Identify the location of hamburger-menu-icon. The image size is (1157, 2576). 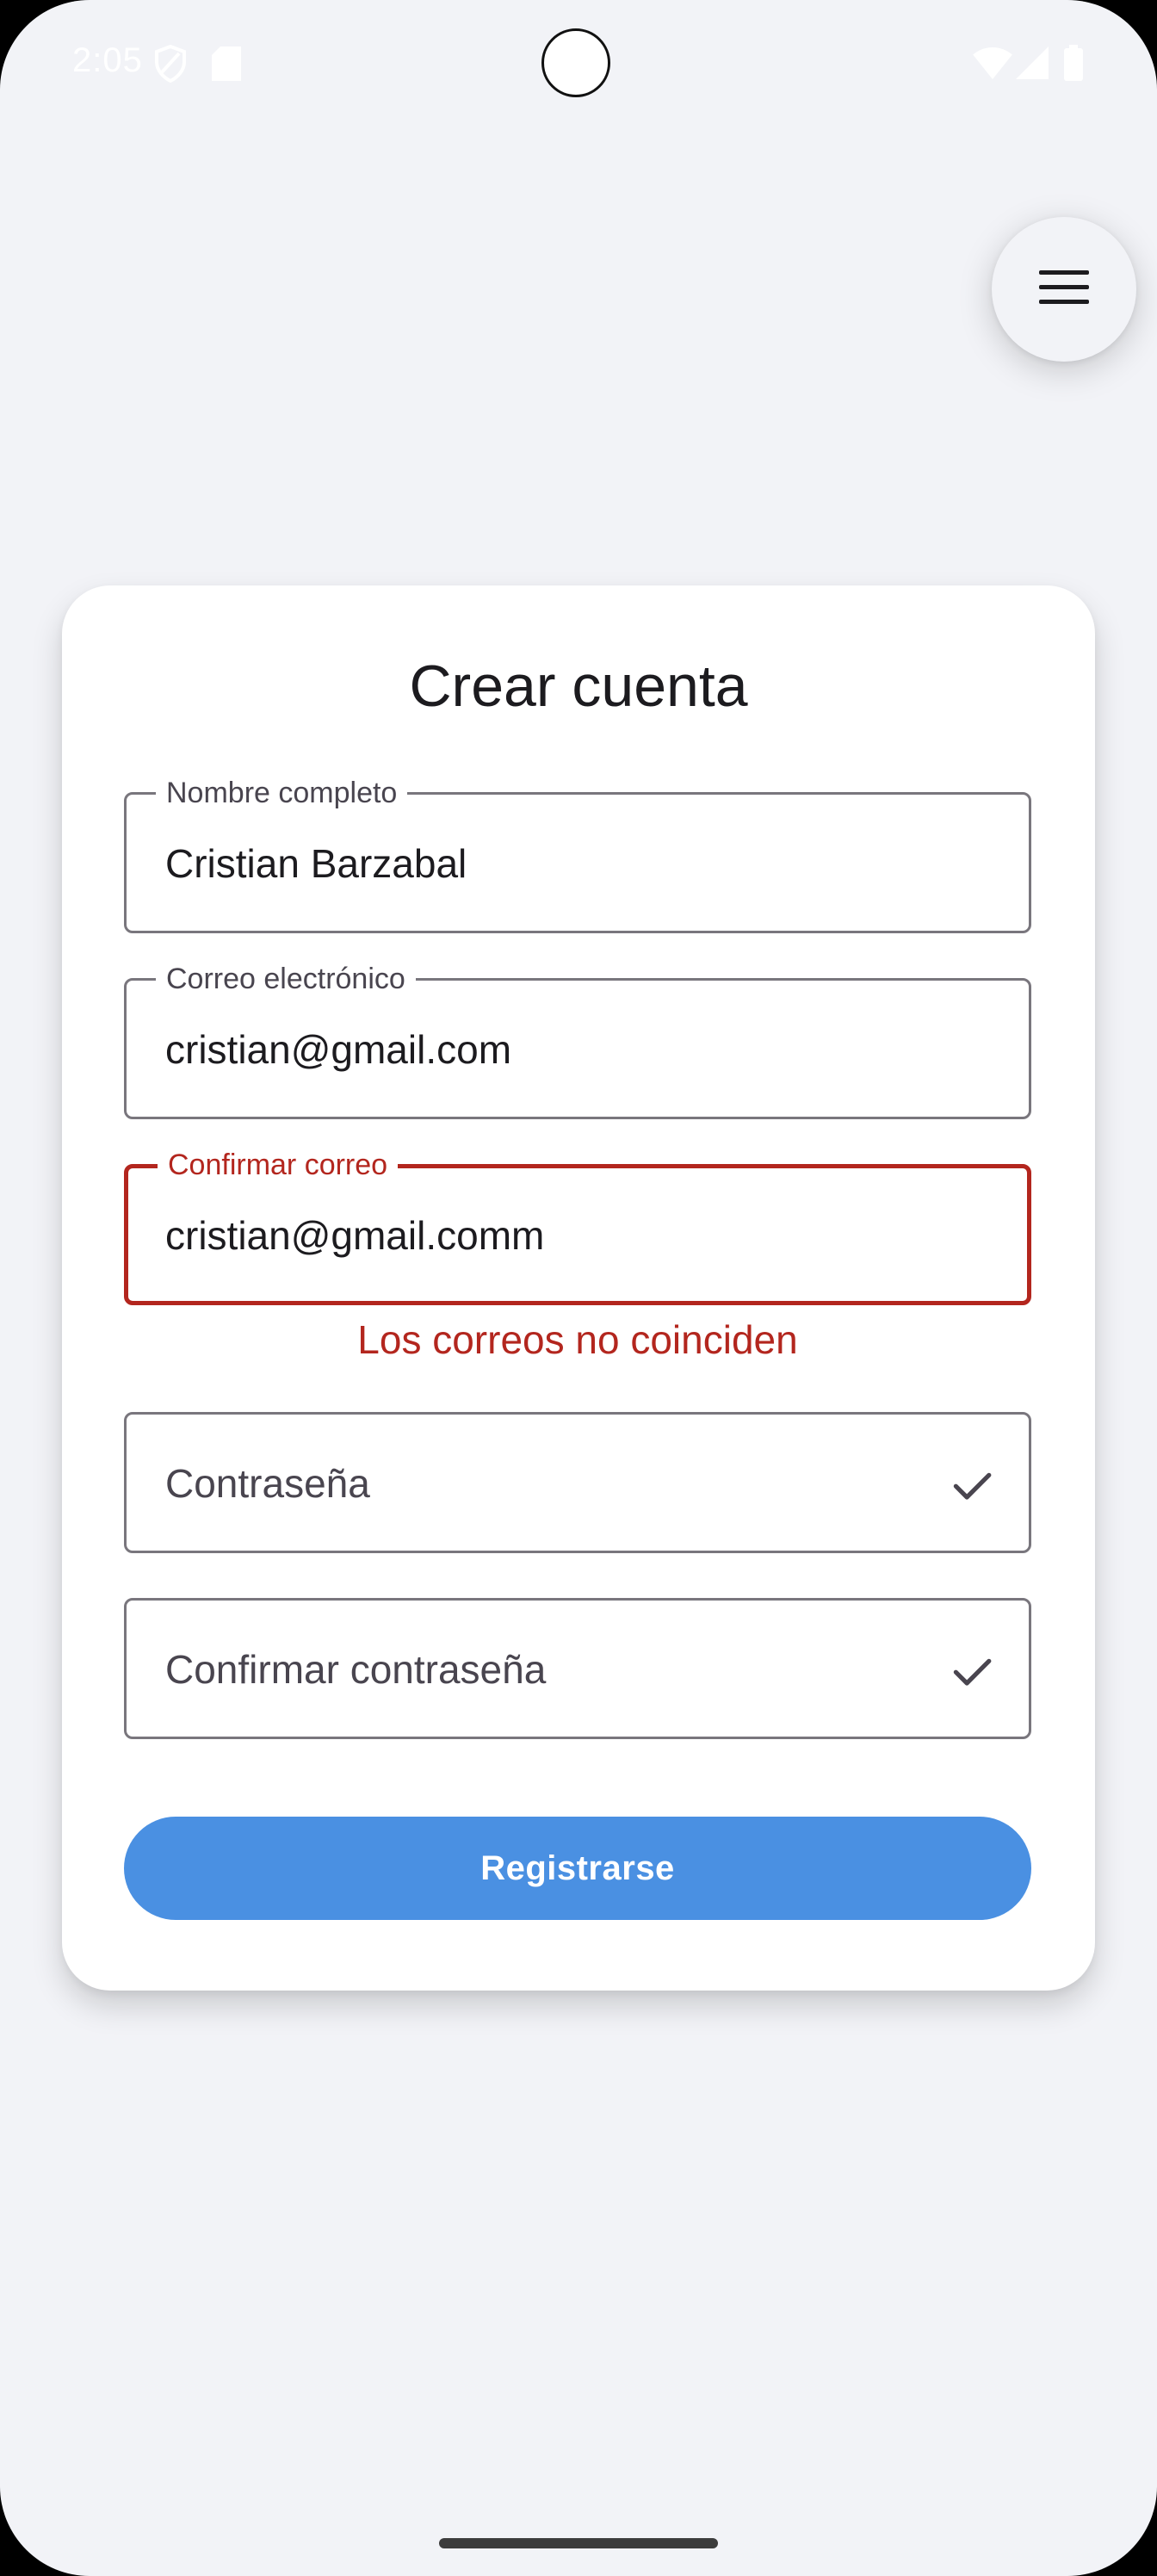
(1064, 289).